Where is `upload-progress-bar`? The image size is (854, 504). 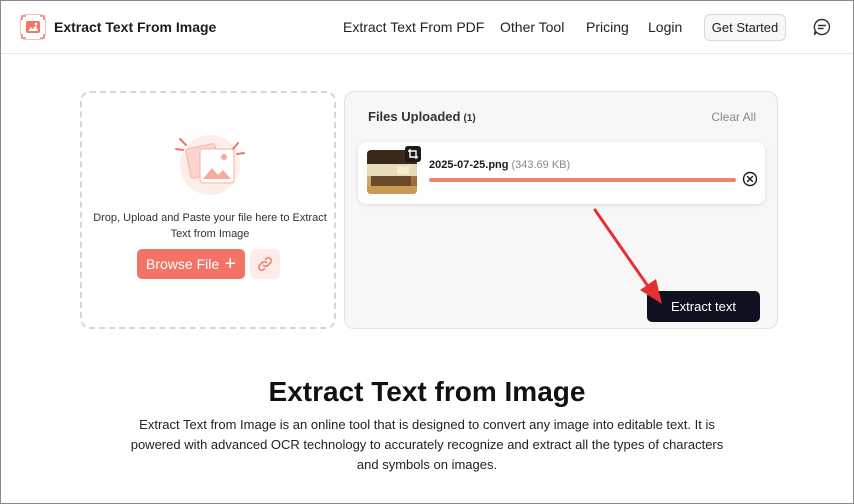
upload-progress-bar is located at coordinates (582, 180).